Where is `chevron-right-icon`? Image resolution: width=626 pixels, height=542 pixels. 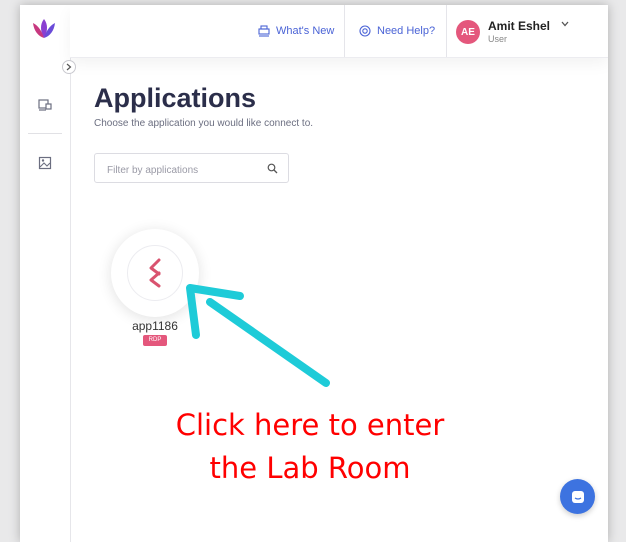
chevron-right-icon is located at coordinates (69, 67).